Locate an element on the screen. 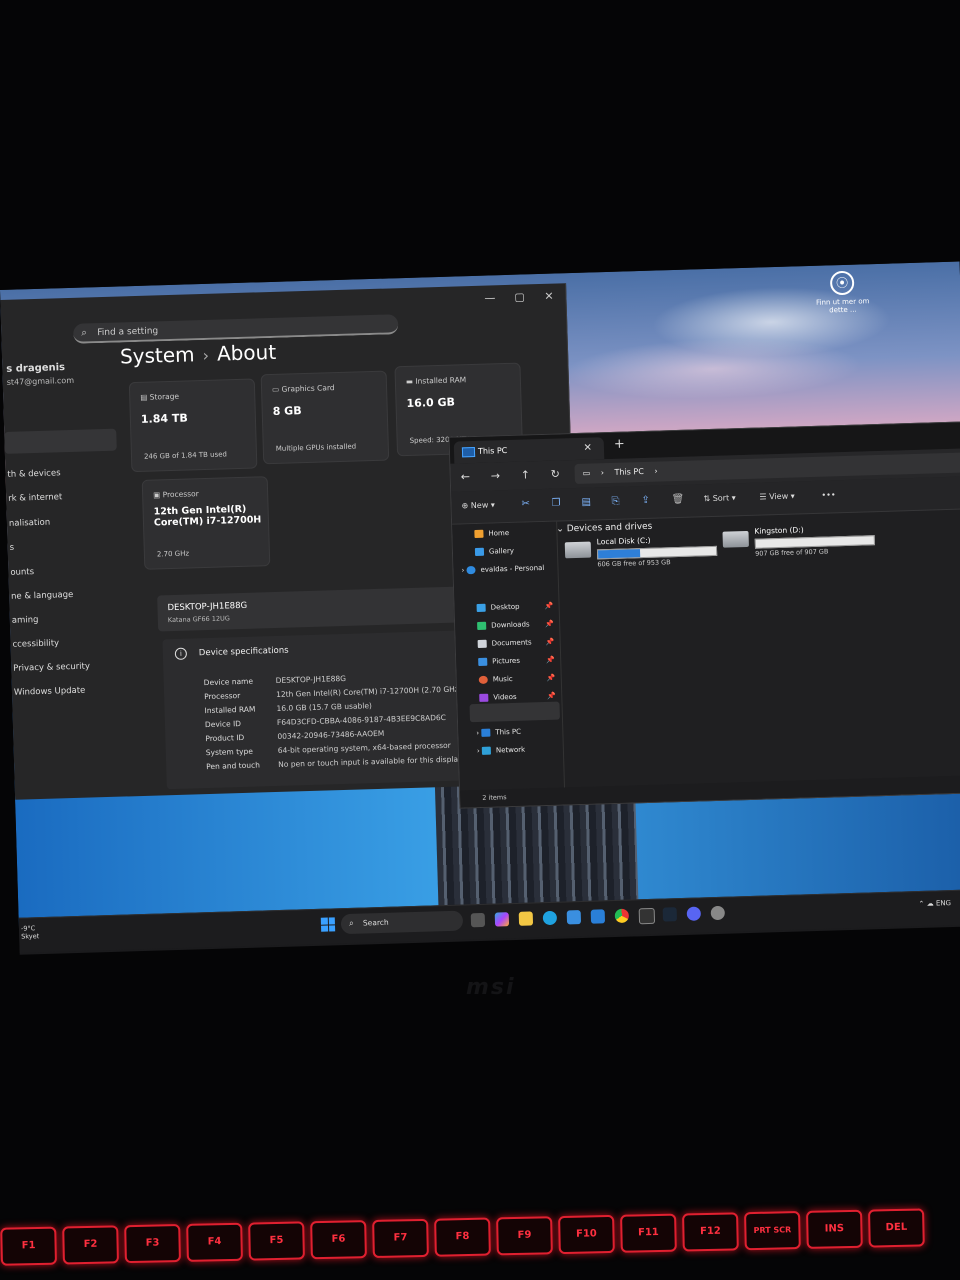 The width and height of the screenshot is (960, 1280). msi-logo: msi is located at coordinates (491, 987).